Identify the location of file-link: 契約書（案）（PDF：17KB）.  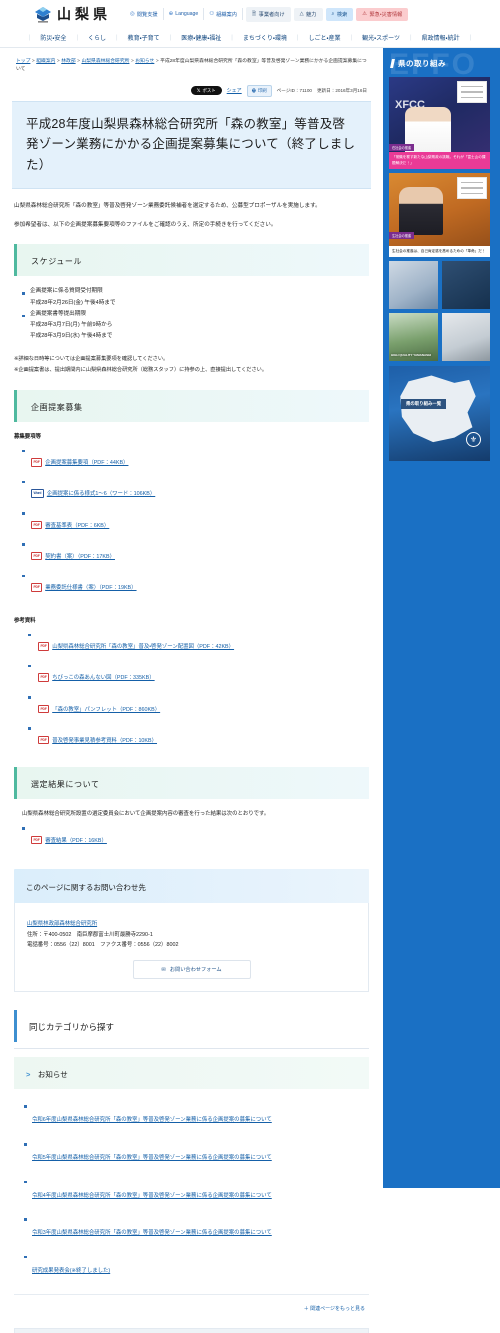
(80, 557).